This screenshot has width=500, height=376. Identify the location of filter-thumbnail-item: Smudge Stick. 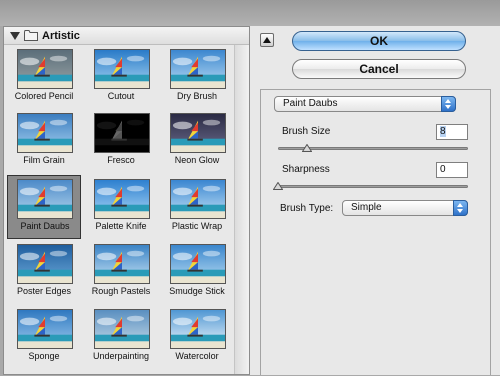
(197, 272).